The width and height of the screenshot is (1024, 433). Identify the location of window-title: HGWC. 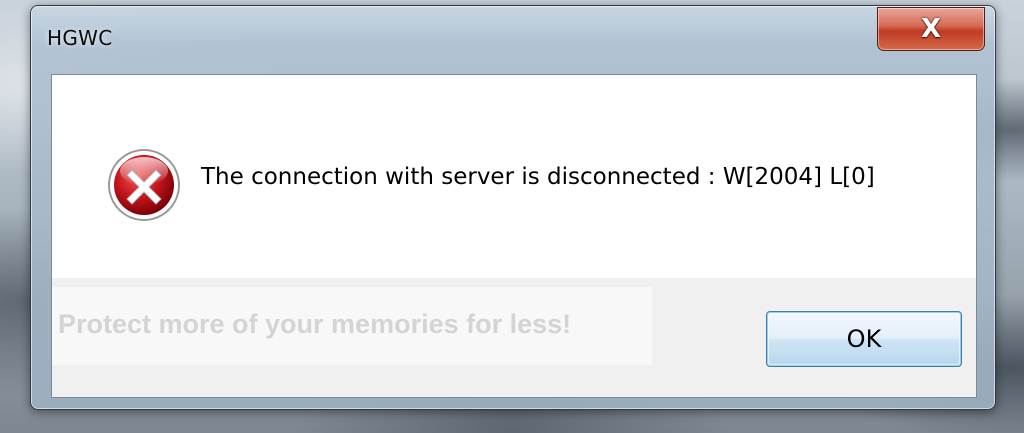
(80, 38).